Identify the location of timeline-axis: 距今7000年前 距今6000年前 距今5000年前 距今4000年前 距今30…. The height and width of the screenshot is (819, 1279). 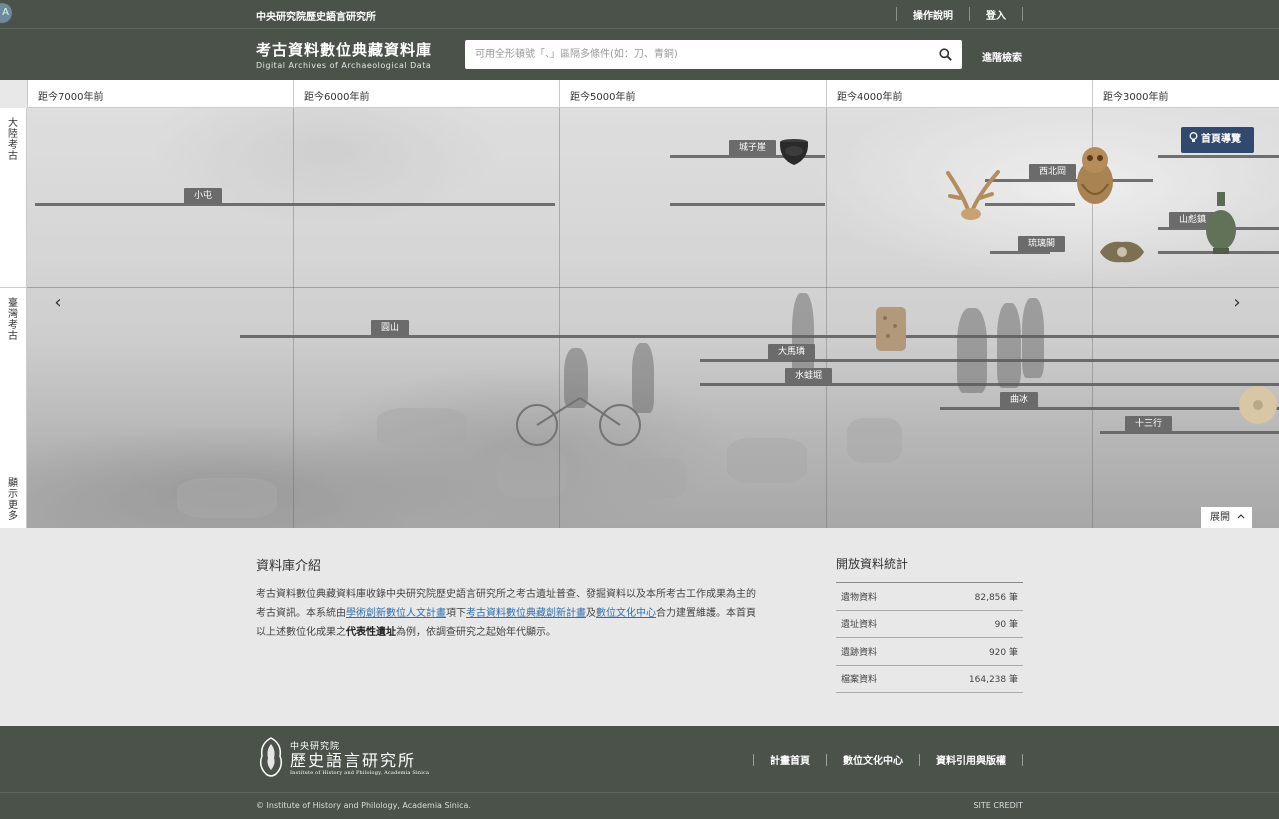
(653, 94).